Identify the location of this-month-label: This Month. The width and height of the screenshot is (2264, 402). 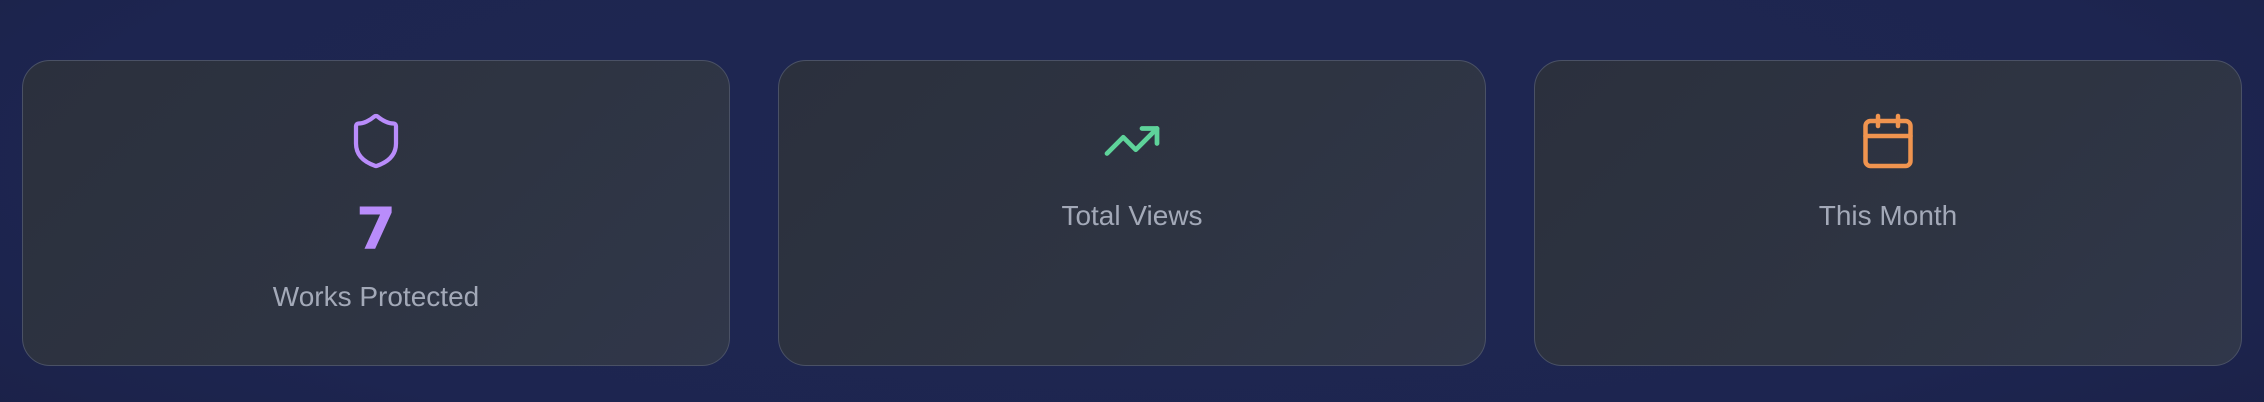
(1888, 215).